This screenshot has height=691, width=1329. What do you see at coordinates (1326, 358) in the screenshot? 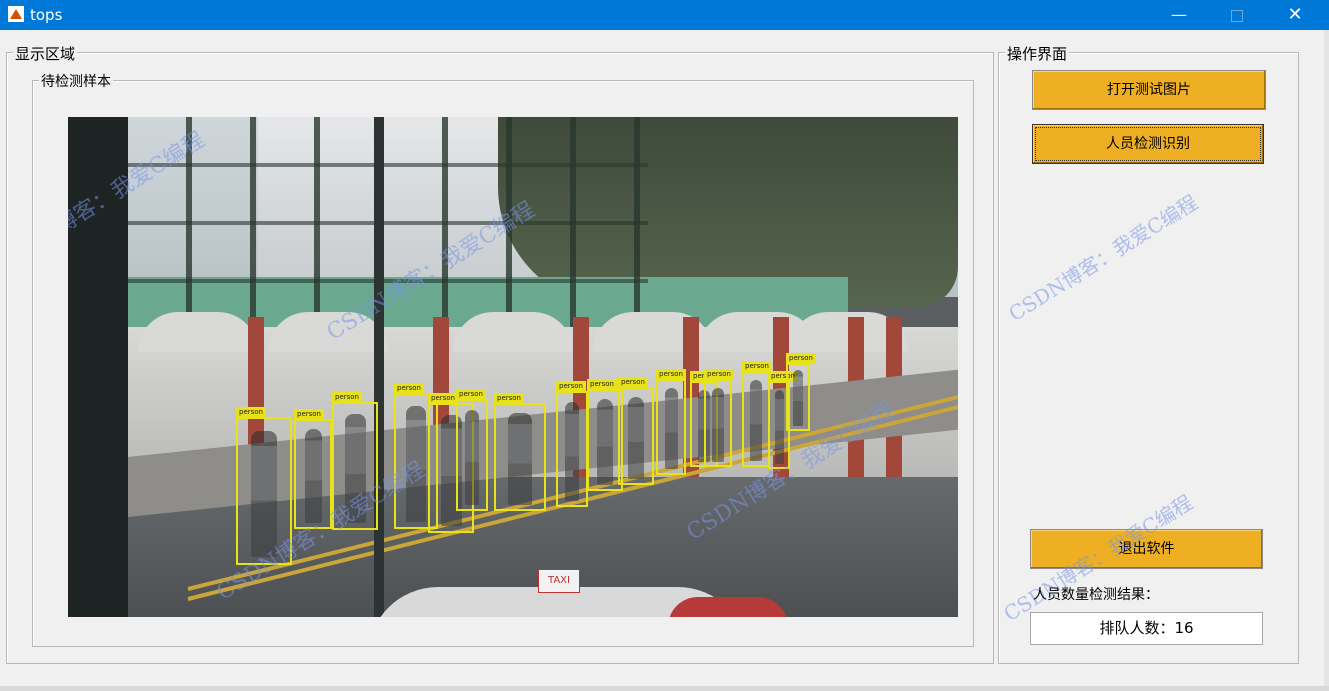
I see `window-edge` at bounding box center [1326, 358].